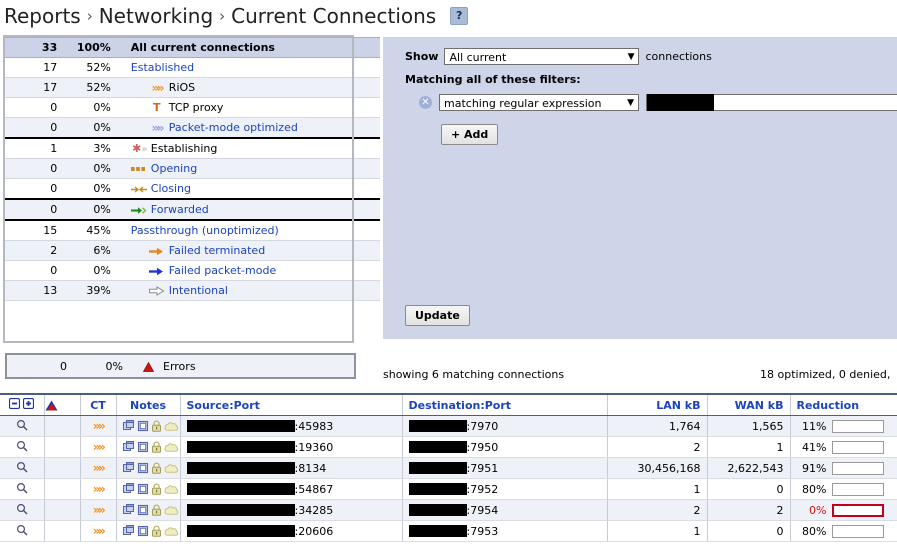 The image size is (897, 544). What do you see at coordinates (180, 209) in the screenshot?
I see `summary-row-label: Forwarded` at bounding box center [180, 209].